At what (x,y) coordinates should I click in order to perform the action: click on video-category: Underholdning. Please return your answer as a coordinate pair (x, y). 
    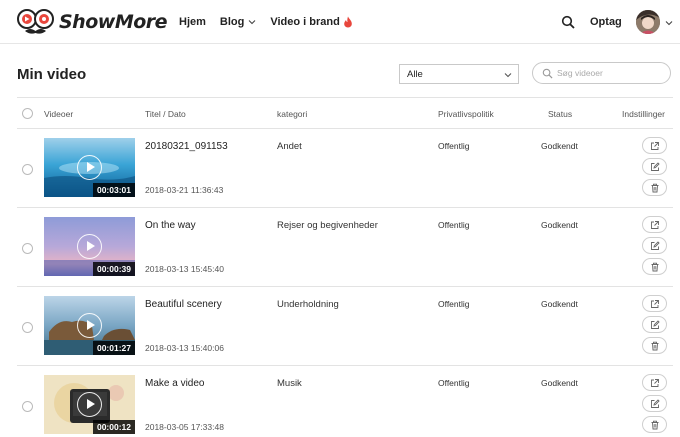
    Looking at the image, I should click on (308, 304).